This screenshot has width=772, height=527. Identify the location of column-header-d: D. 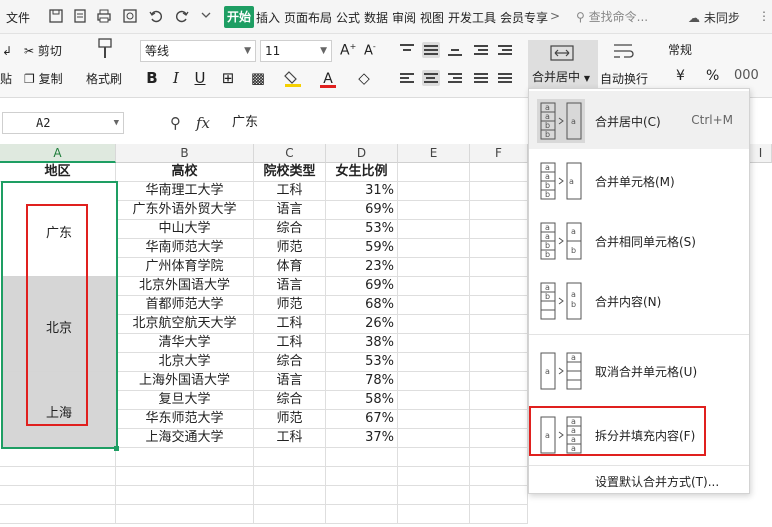
(362, 153).